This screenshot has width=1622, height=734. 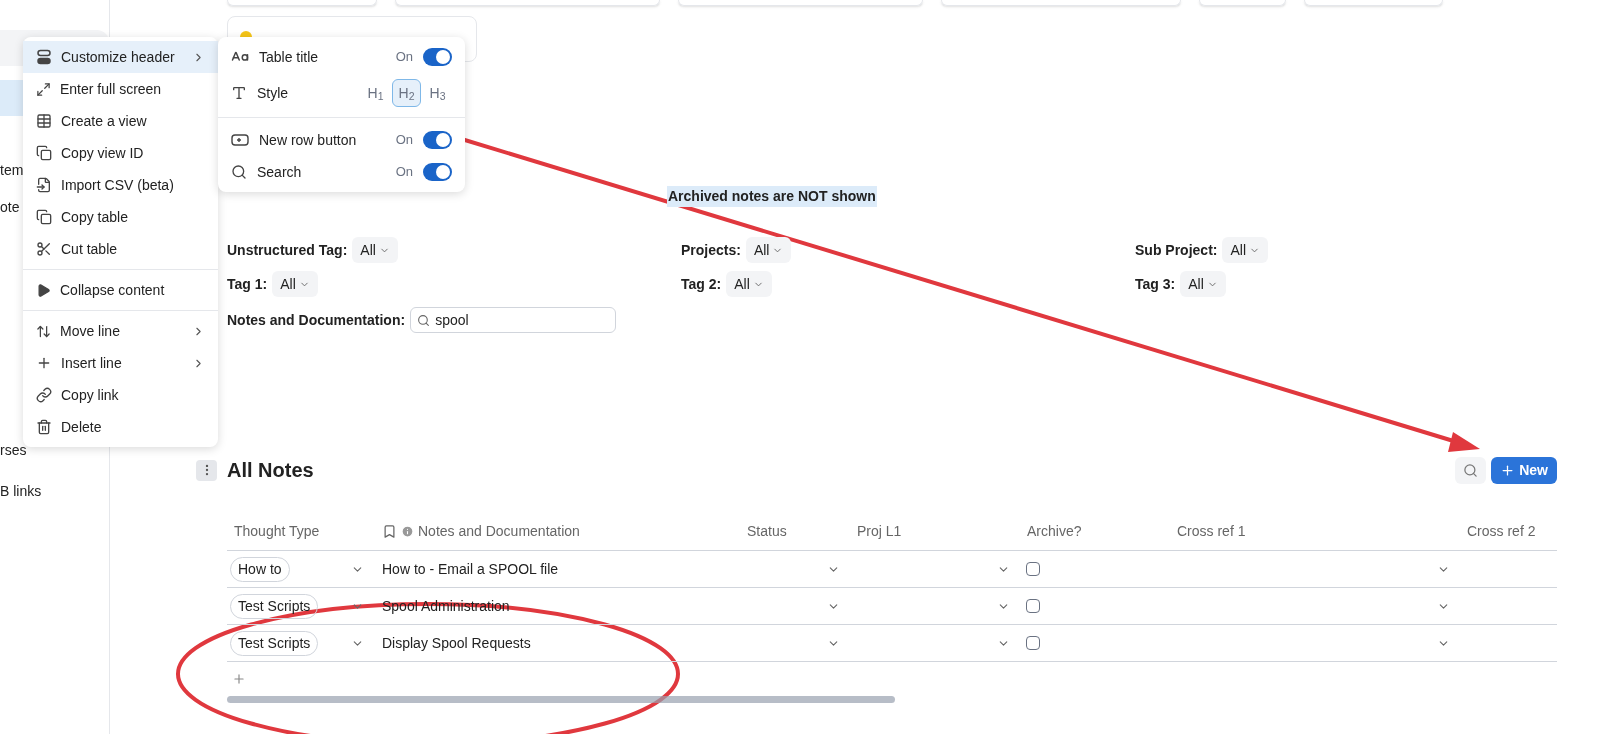 I want to click on menu-label: Style, so click(x=273, y=93).